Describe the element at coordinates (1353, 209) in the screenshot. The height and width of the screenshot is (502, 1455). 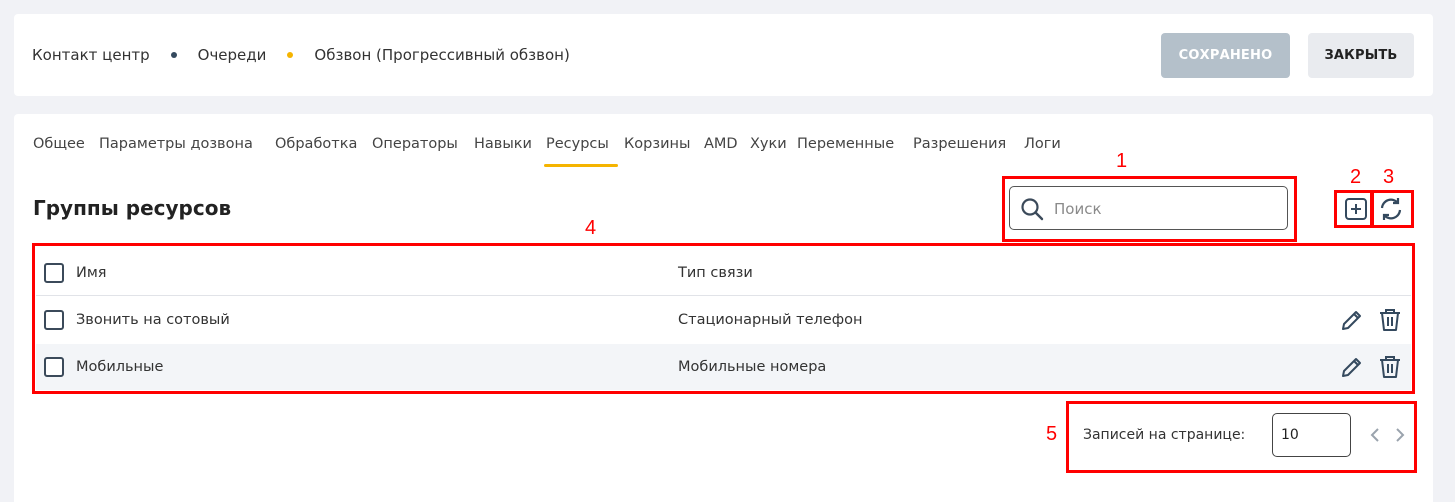
I see `annotation-box-add` at that location.